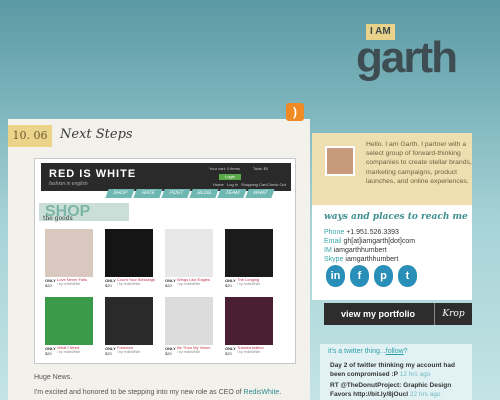  Describe the element at coordinates (262, 392) in the screenshot. I see `rediswhite-link: RedisWhite` at that location.